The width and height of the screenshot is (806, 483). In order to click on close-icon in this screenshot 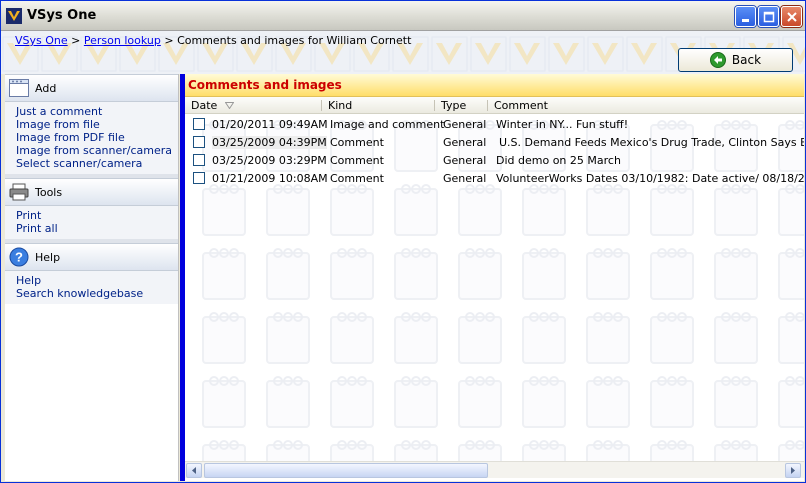, I will do `click(792, 17)`.